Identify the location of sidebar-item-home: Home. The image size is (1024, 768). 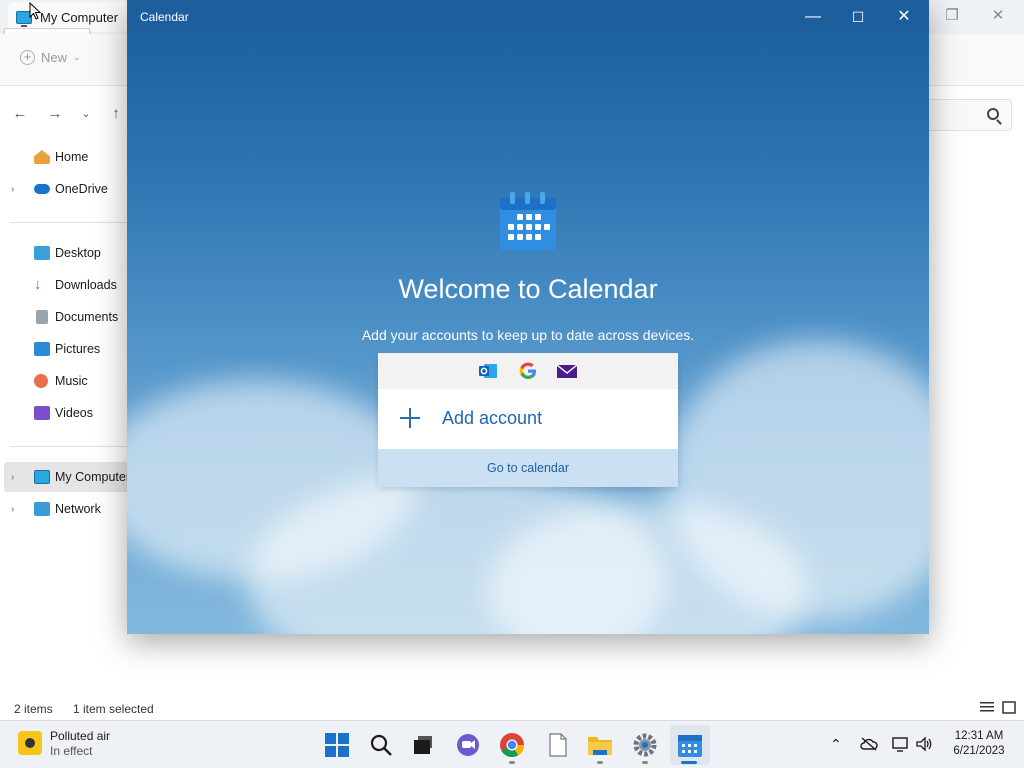
(65, 157).